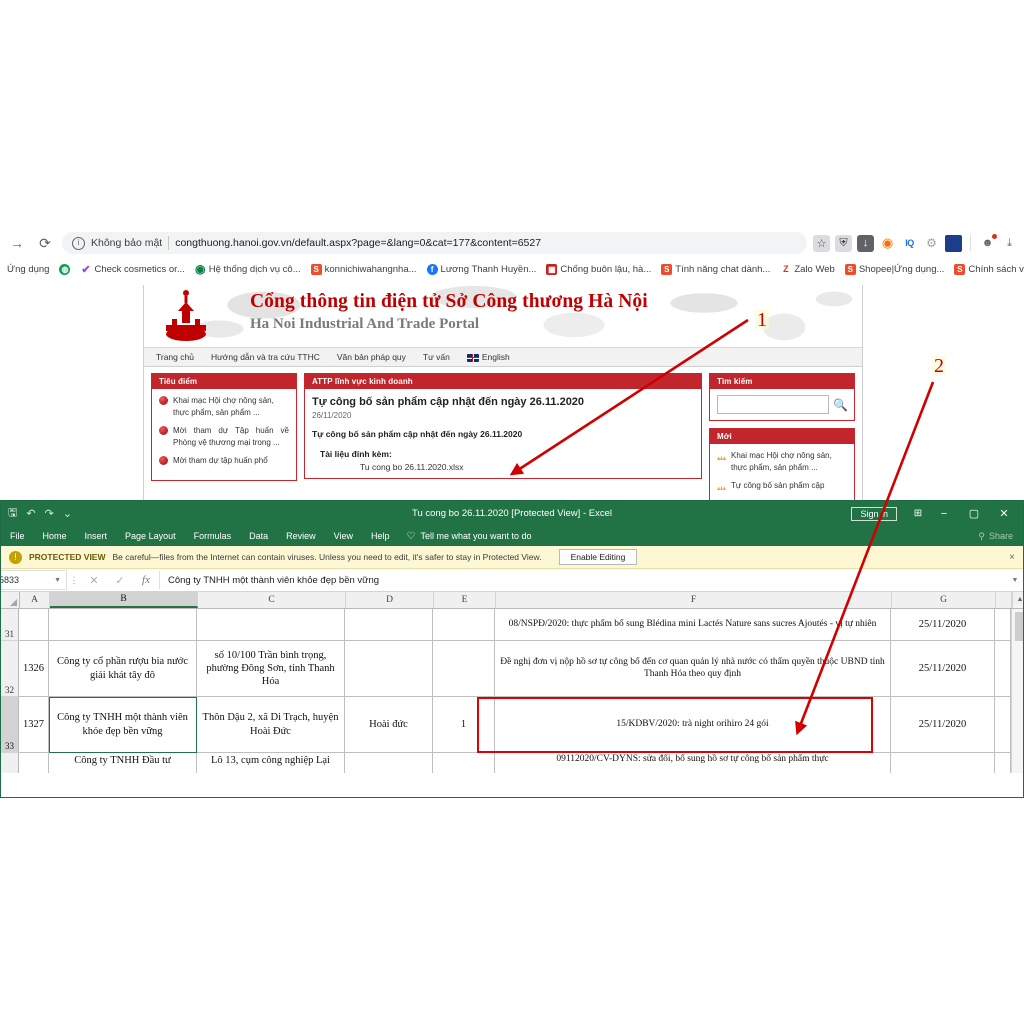 Image resolution: width=1024 pixels, height=1024 pixels. Describe the element at coordinates (28, 269) in the screenshot. I see `bookmark-apps: Ứng dụng` at that location.